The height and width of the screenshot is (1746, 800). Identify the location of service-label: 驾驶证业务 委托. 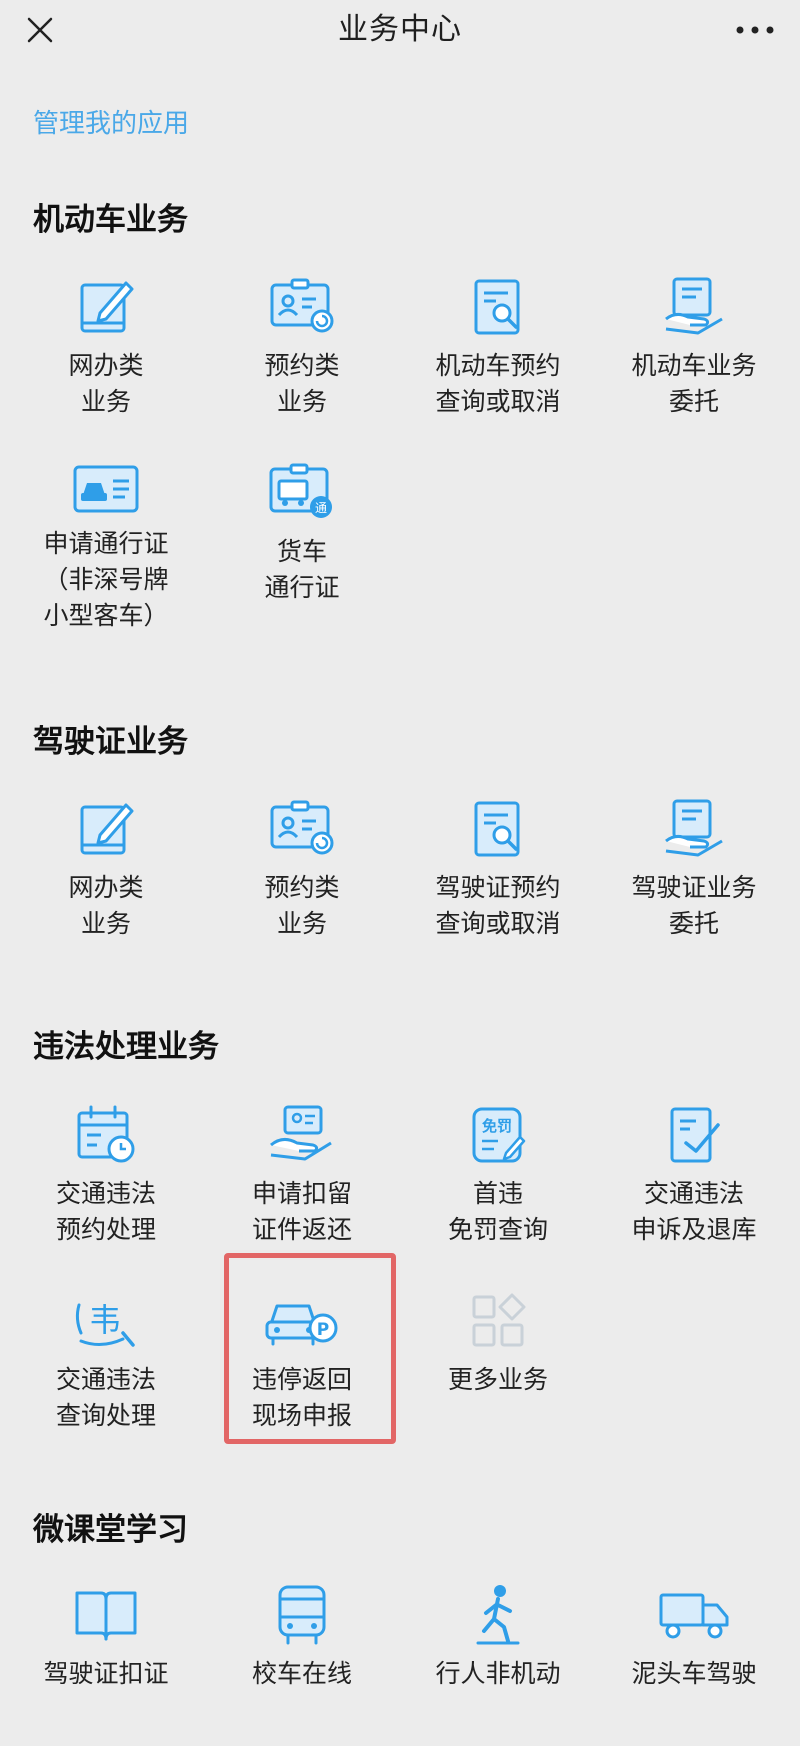
(694, 905).